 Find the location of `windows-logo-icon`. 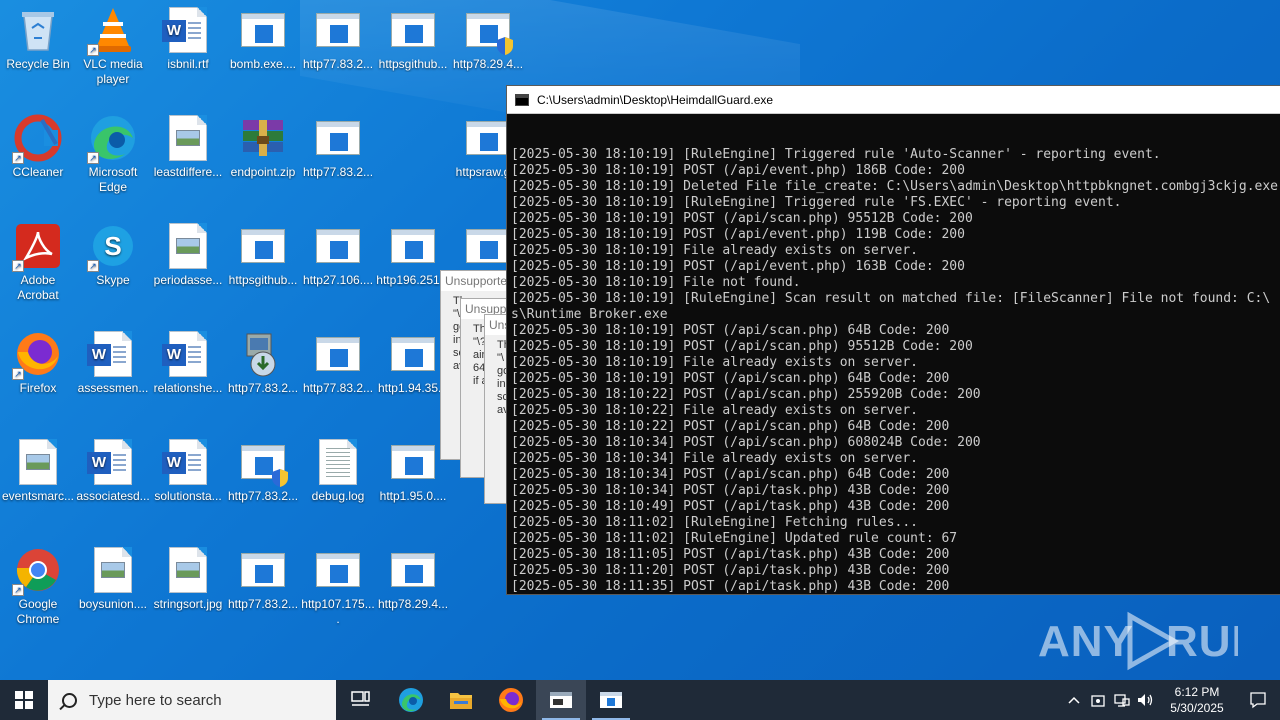

windows-logo-icon is located at coordinates (24, 700).